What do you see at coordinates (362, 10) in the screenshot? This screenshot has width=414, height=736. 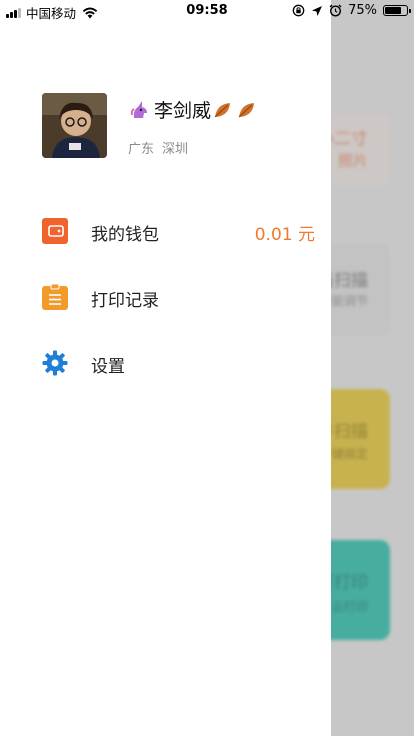 I see `battery-percent: 75%` at bounding box center [362, 10].